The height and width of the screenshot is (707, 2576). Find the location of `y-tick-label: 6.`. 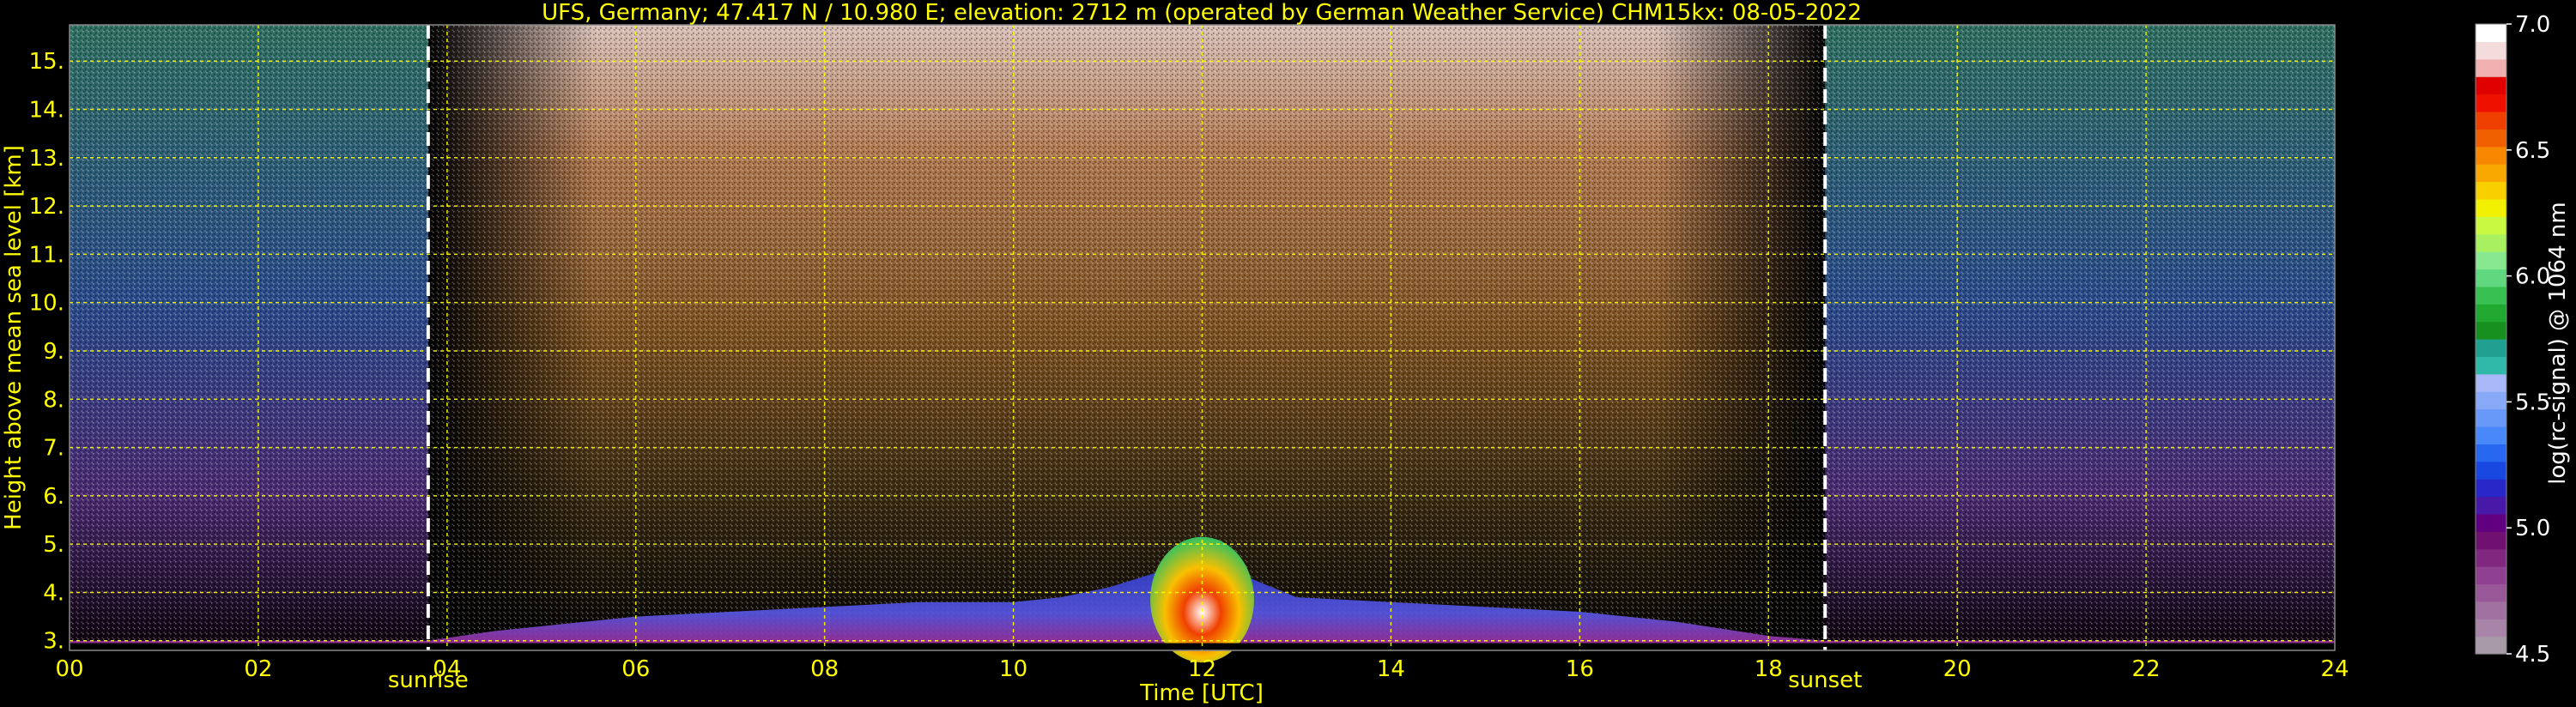

y-tick-label: 6. is located at coordinates (53, 497).